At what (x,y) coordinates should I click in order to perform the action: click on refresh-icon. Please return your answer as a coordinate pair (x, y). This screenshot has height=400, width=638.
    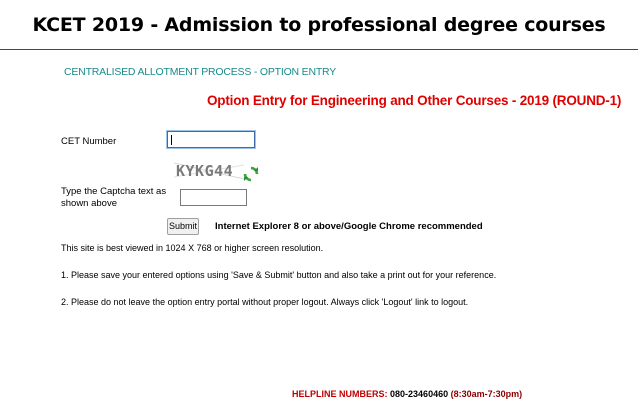
    Looking at the image, I should click on (251, 176).